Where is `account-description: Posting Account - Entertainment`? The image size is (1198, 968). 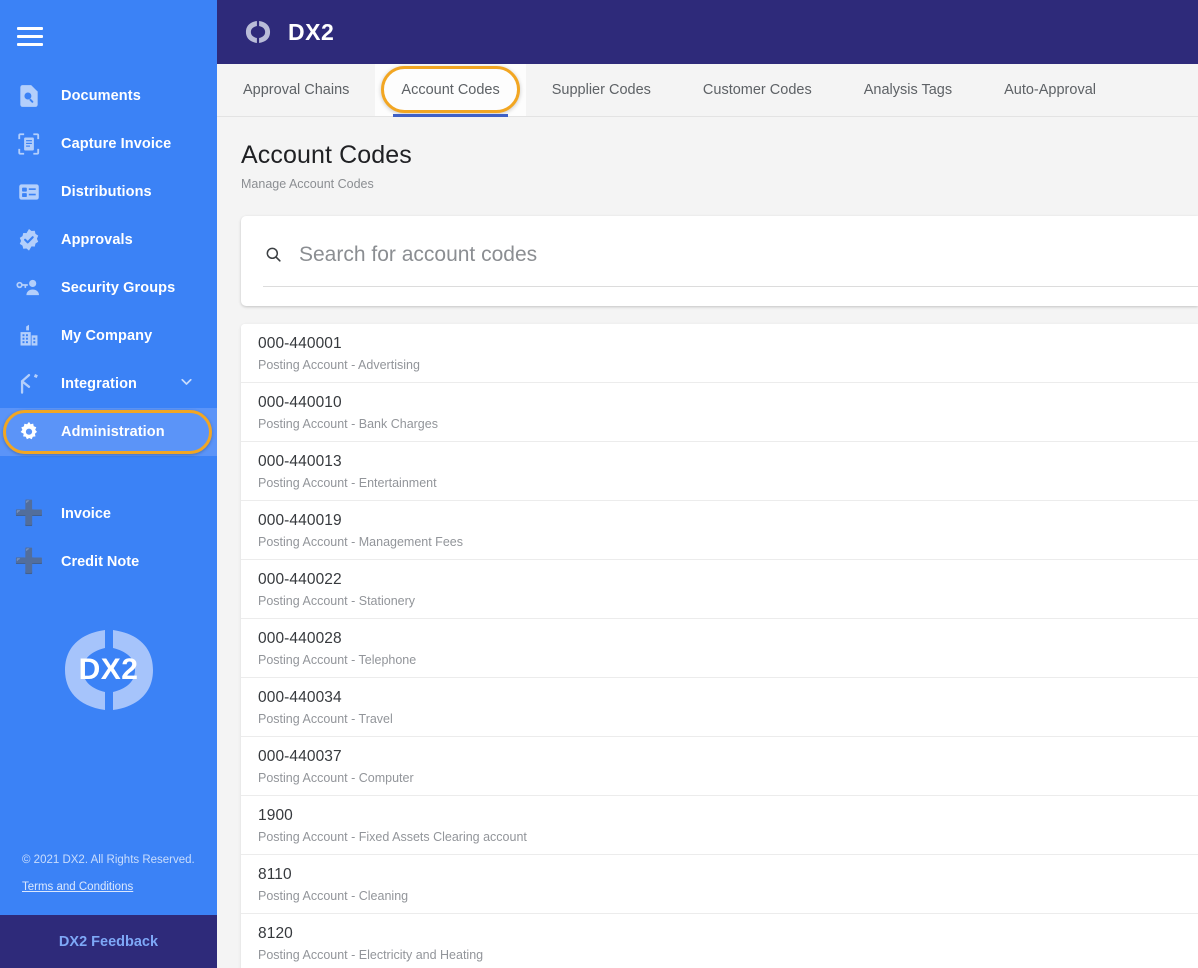
account-description: Posting Account - Entertainment is located at coordinates (347, 482).